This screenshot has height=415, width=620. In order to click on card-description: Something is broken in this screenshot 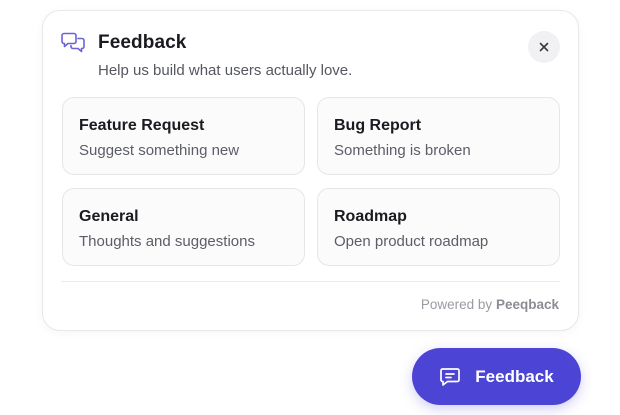, I will do `click(402, 150)`.